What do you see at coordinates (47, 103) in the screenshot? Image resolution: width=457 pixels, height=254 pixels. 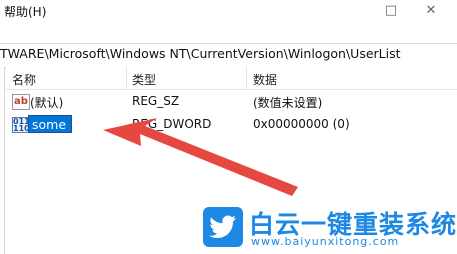 I see `value-name: (默认)` at bounding box center [47, 103].